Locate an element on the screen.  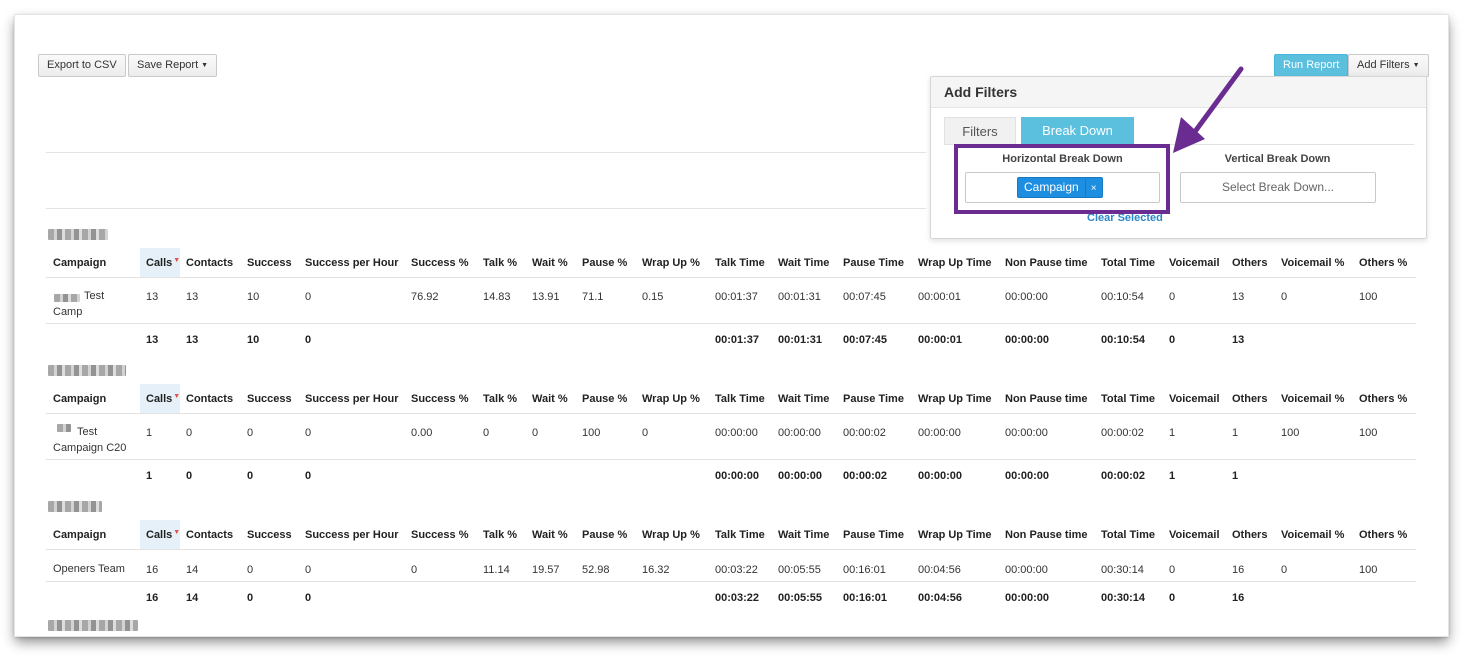
total-cell: 00:16:01 is located at coordinates (865, 598).